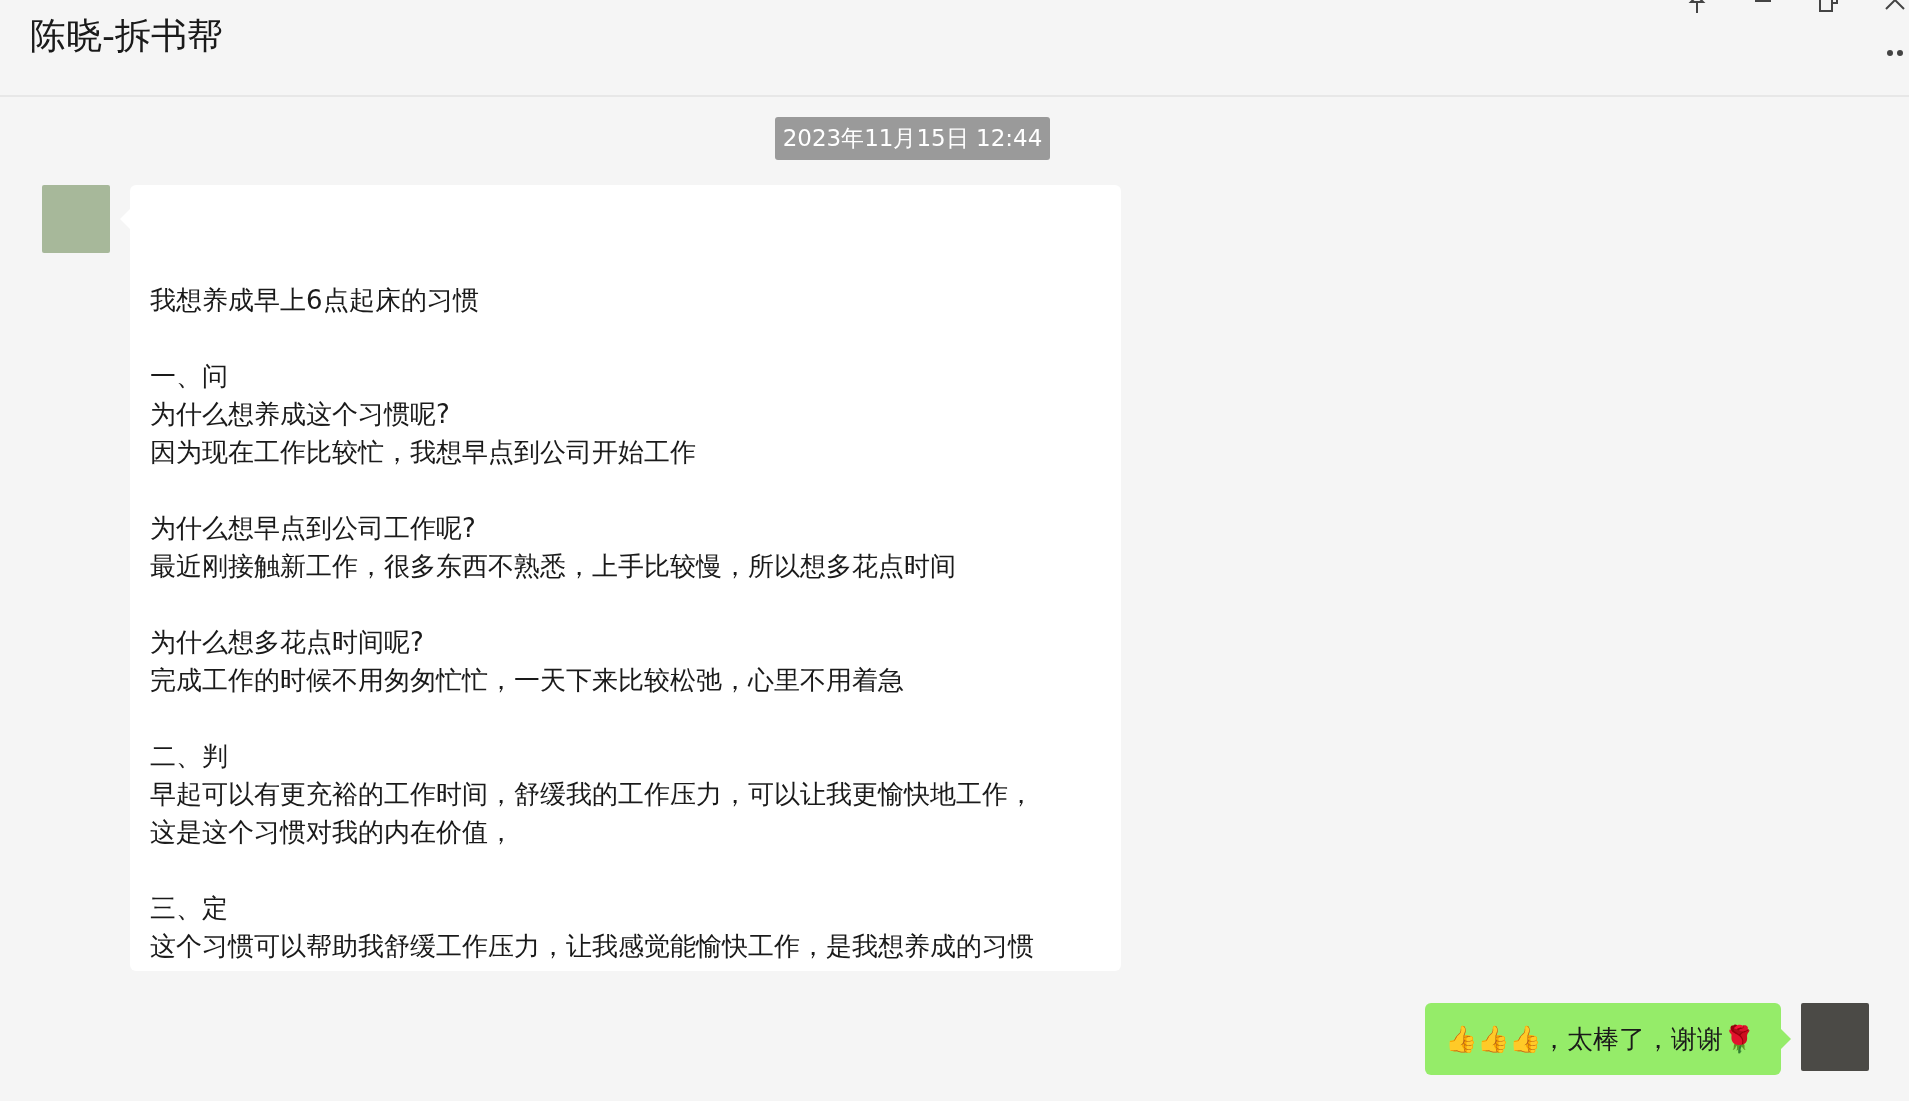 This screenshot has height=1101, width=1909. What do you see at coordinates (912, 138) in the screenshot?
I see `timestamp: 2023年11月15日 12:44` at bounding box center [912, 138].